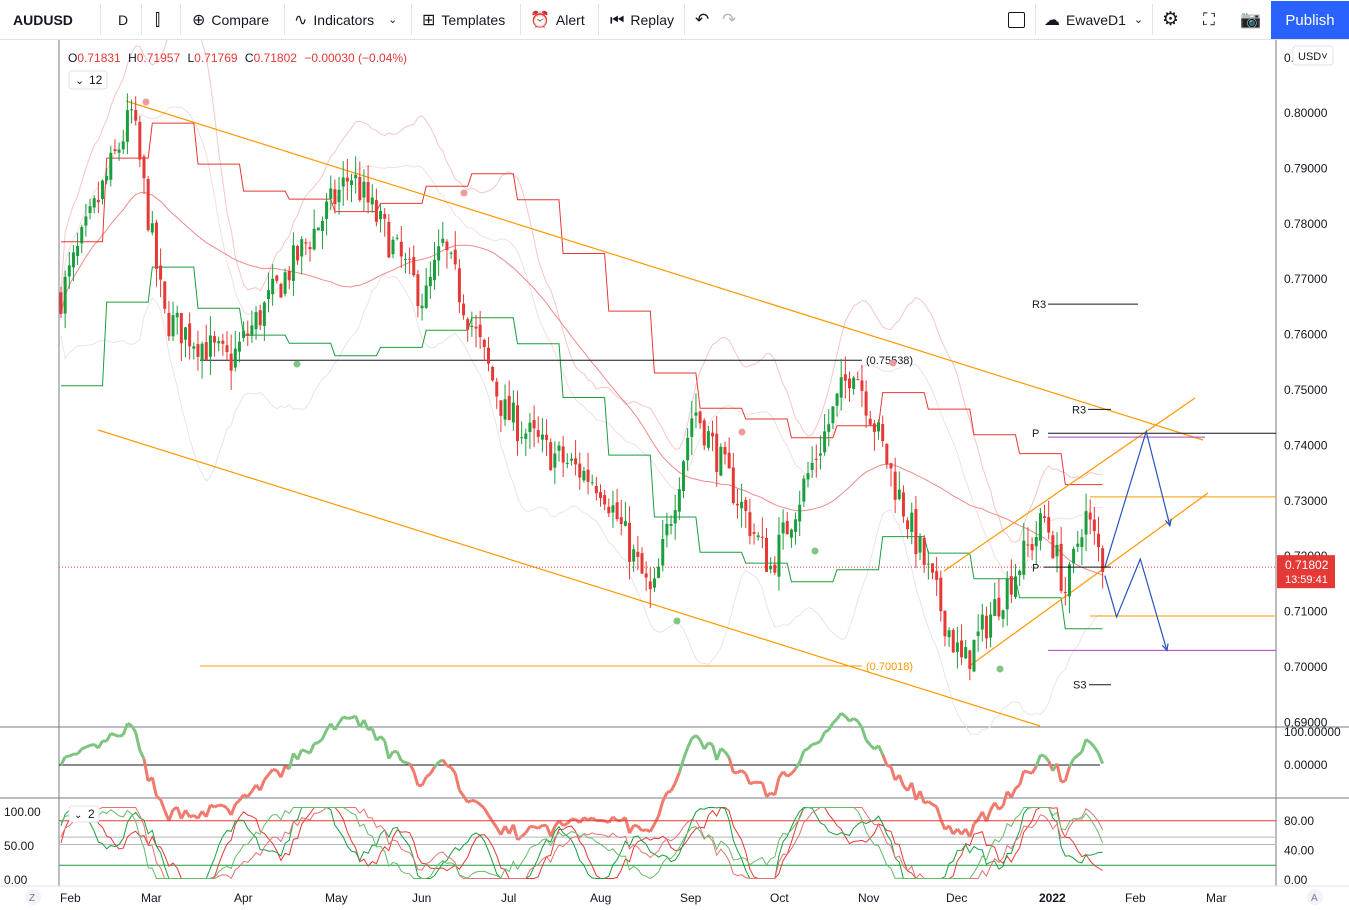 The height and width of the screenshot is (910, 1349). I want to click on time-tick-label: Feb, so click(70, 898).